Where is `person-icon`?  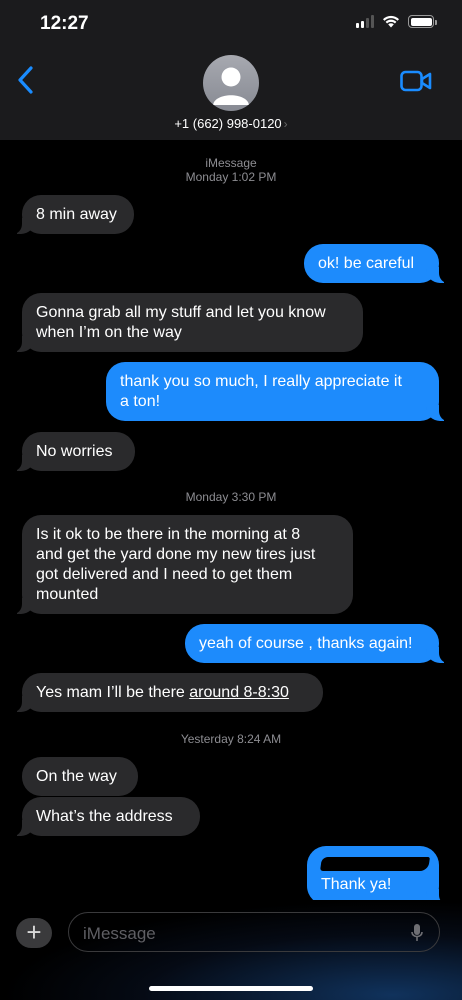
person-icon is located at coordinates (231, 86).